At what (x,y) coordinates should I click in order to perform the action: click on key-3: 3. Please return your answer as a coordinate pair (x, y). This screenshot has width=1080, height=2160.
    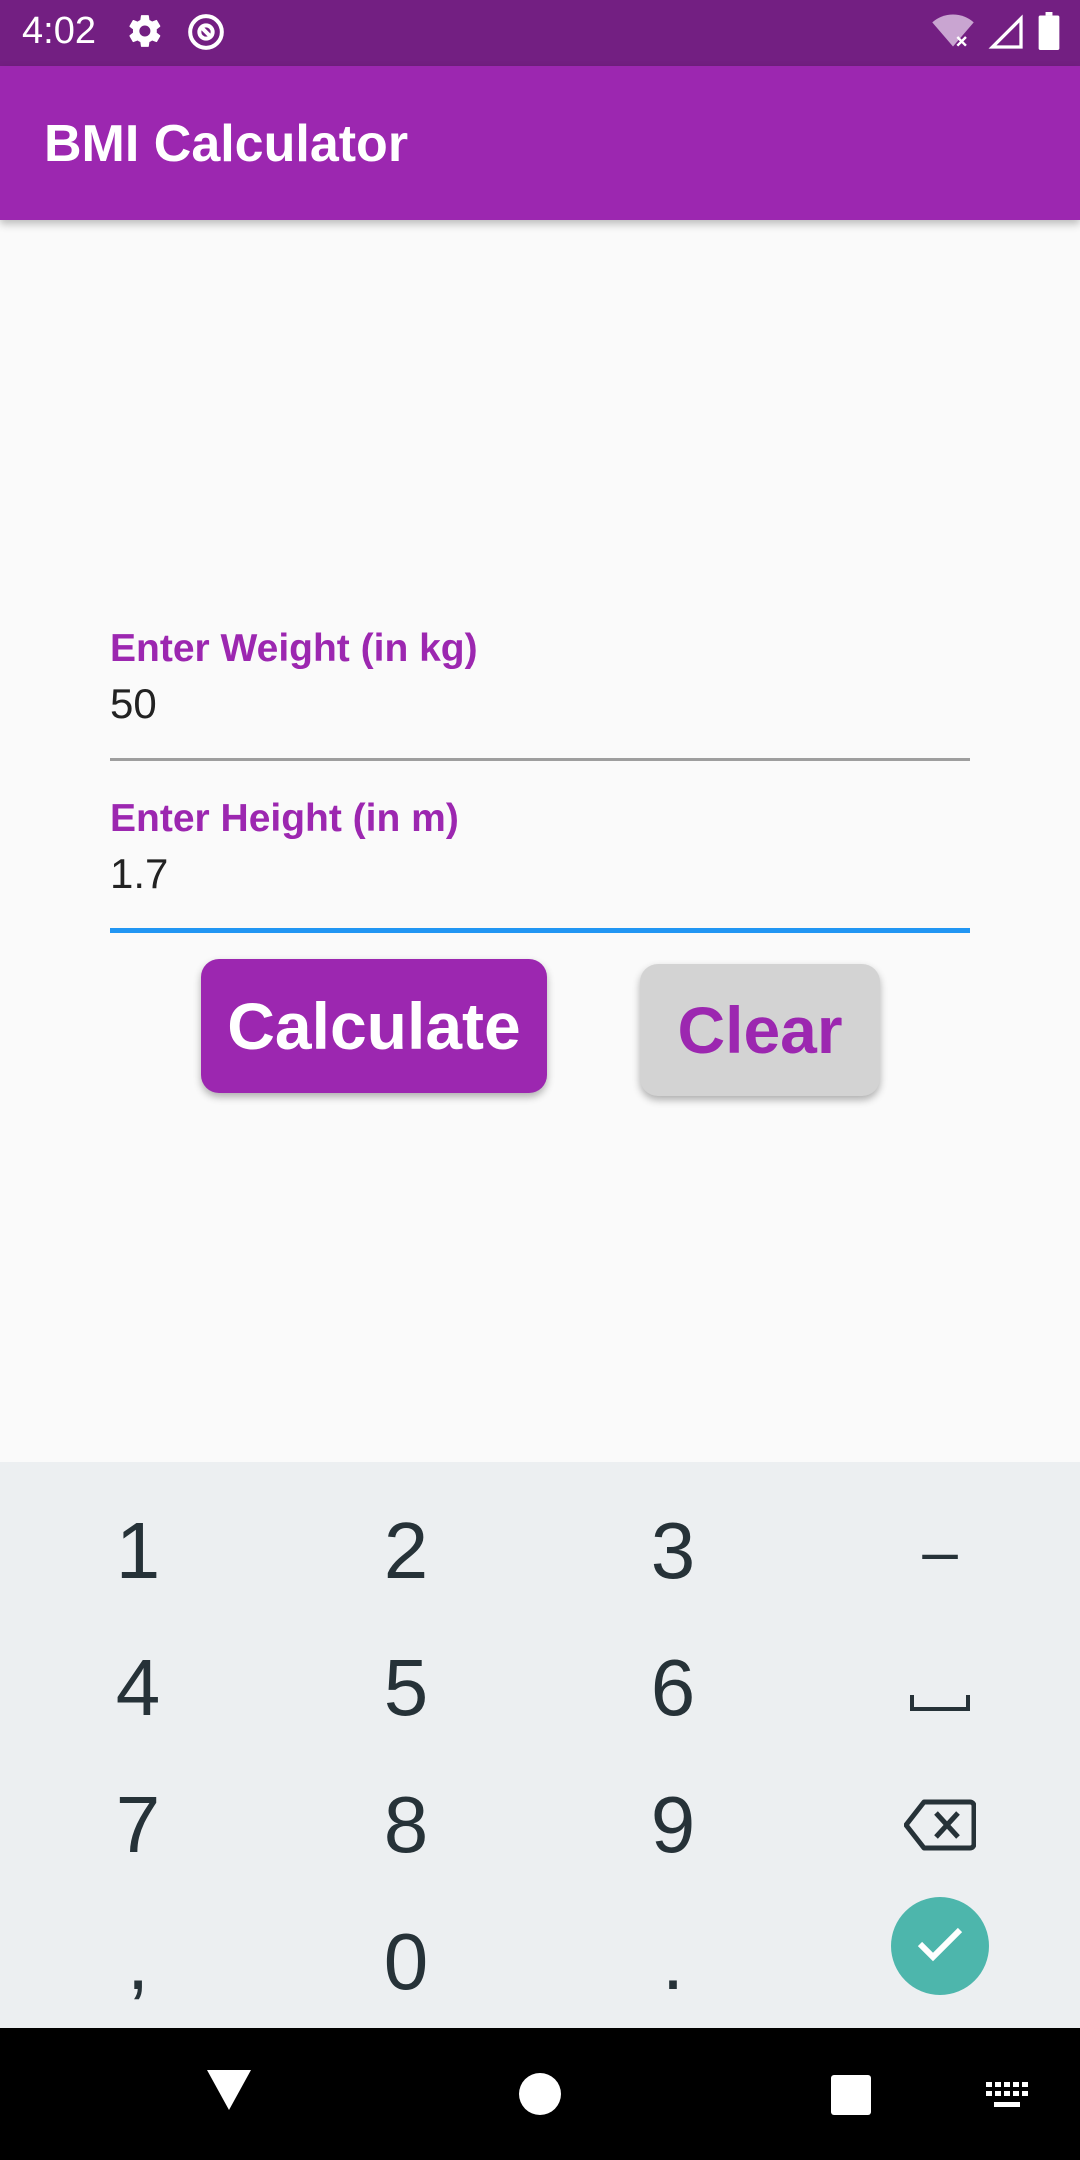
    Looking at the image, I should click on (673, 1551).